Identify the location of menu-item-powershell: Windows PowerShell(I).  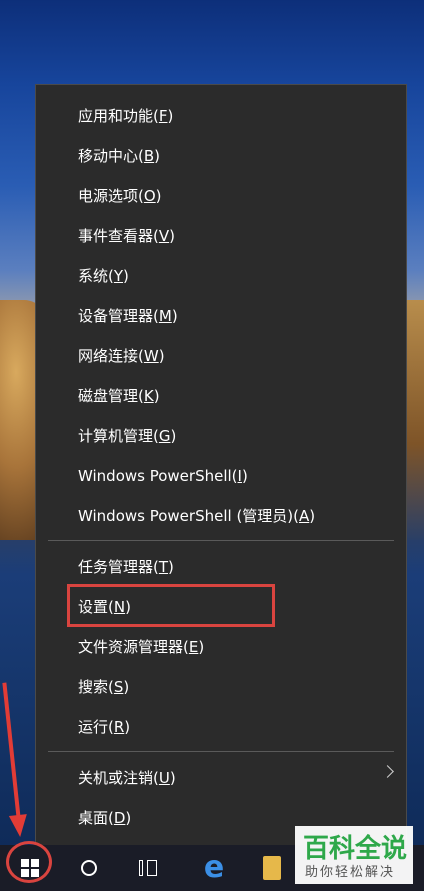
(163, 476).